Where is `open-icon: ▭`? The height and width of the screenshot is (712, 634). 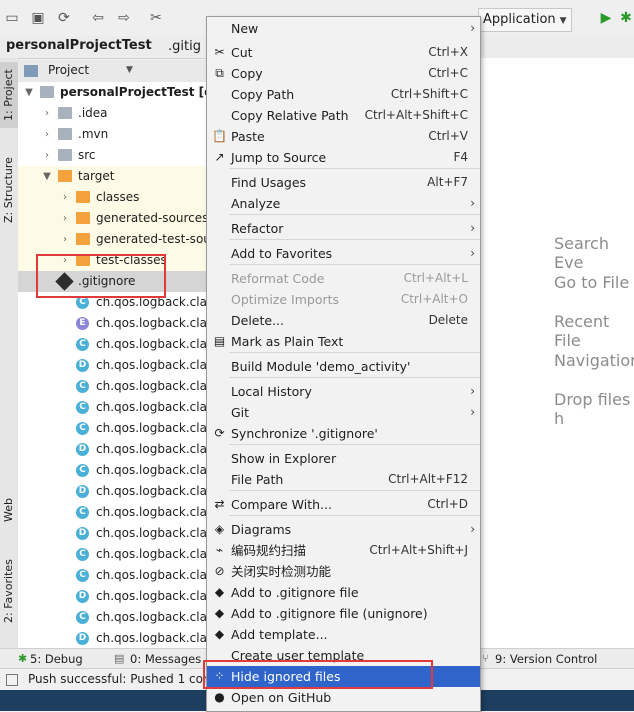 open-icon: ▭ is located at coordinates (12, 18).